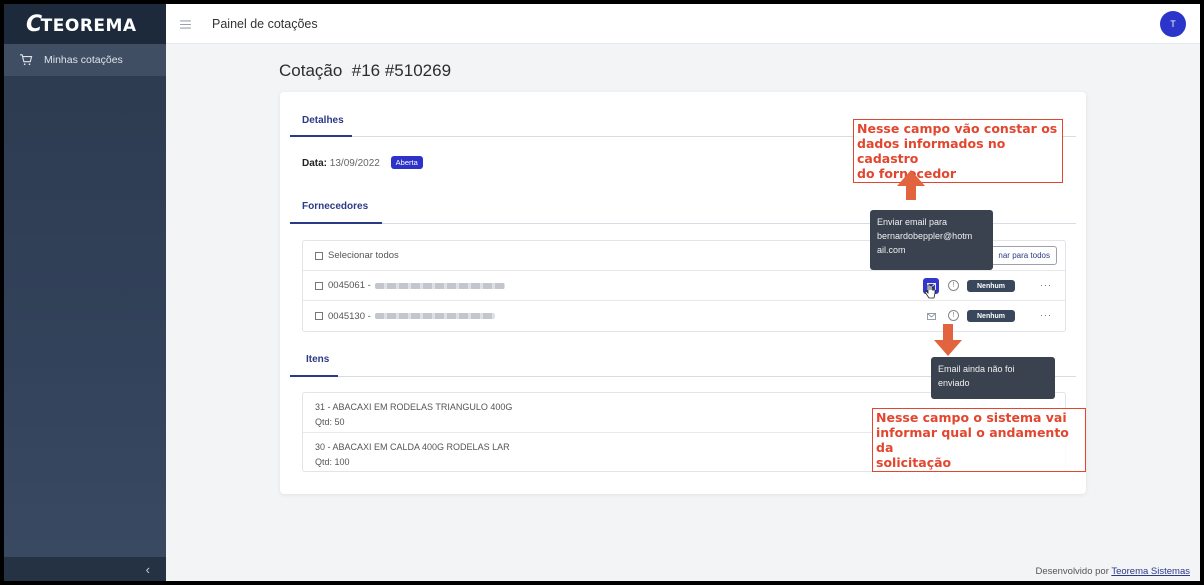 The height and width of the screenshot is (585, 1204). Describe the element at coordinates (914, 462) in the screenshot. I see `annotation-line: solicitação` at that location.